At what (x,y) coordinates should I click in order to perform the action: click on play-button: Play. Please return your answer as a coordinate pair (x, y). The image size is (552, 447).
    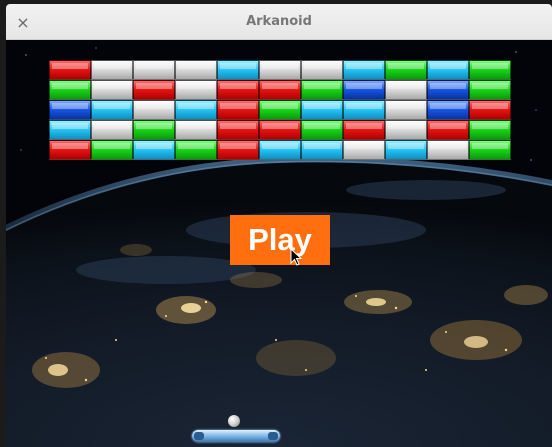
    Looking at the image, I should click on (280, 240).